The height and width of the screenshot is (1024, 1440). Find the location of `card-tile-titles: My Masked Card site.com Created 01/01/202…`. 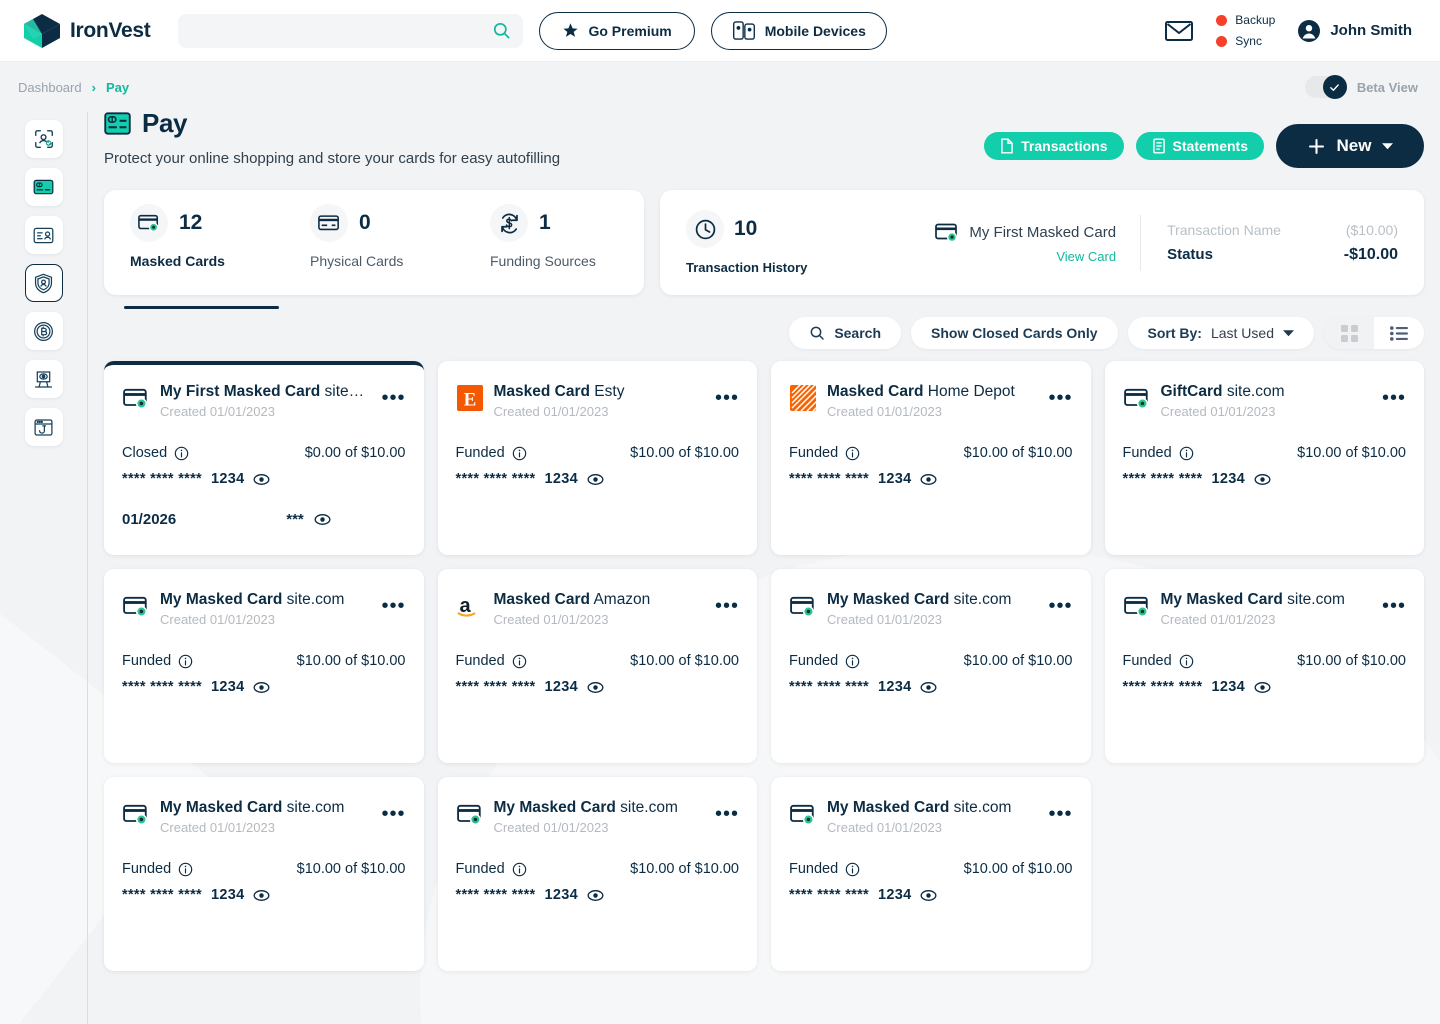

card-tile-titles: My Masked Card site.com Created 01/01/202… is located at coordinates (937, 817).